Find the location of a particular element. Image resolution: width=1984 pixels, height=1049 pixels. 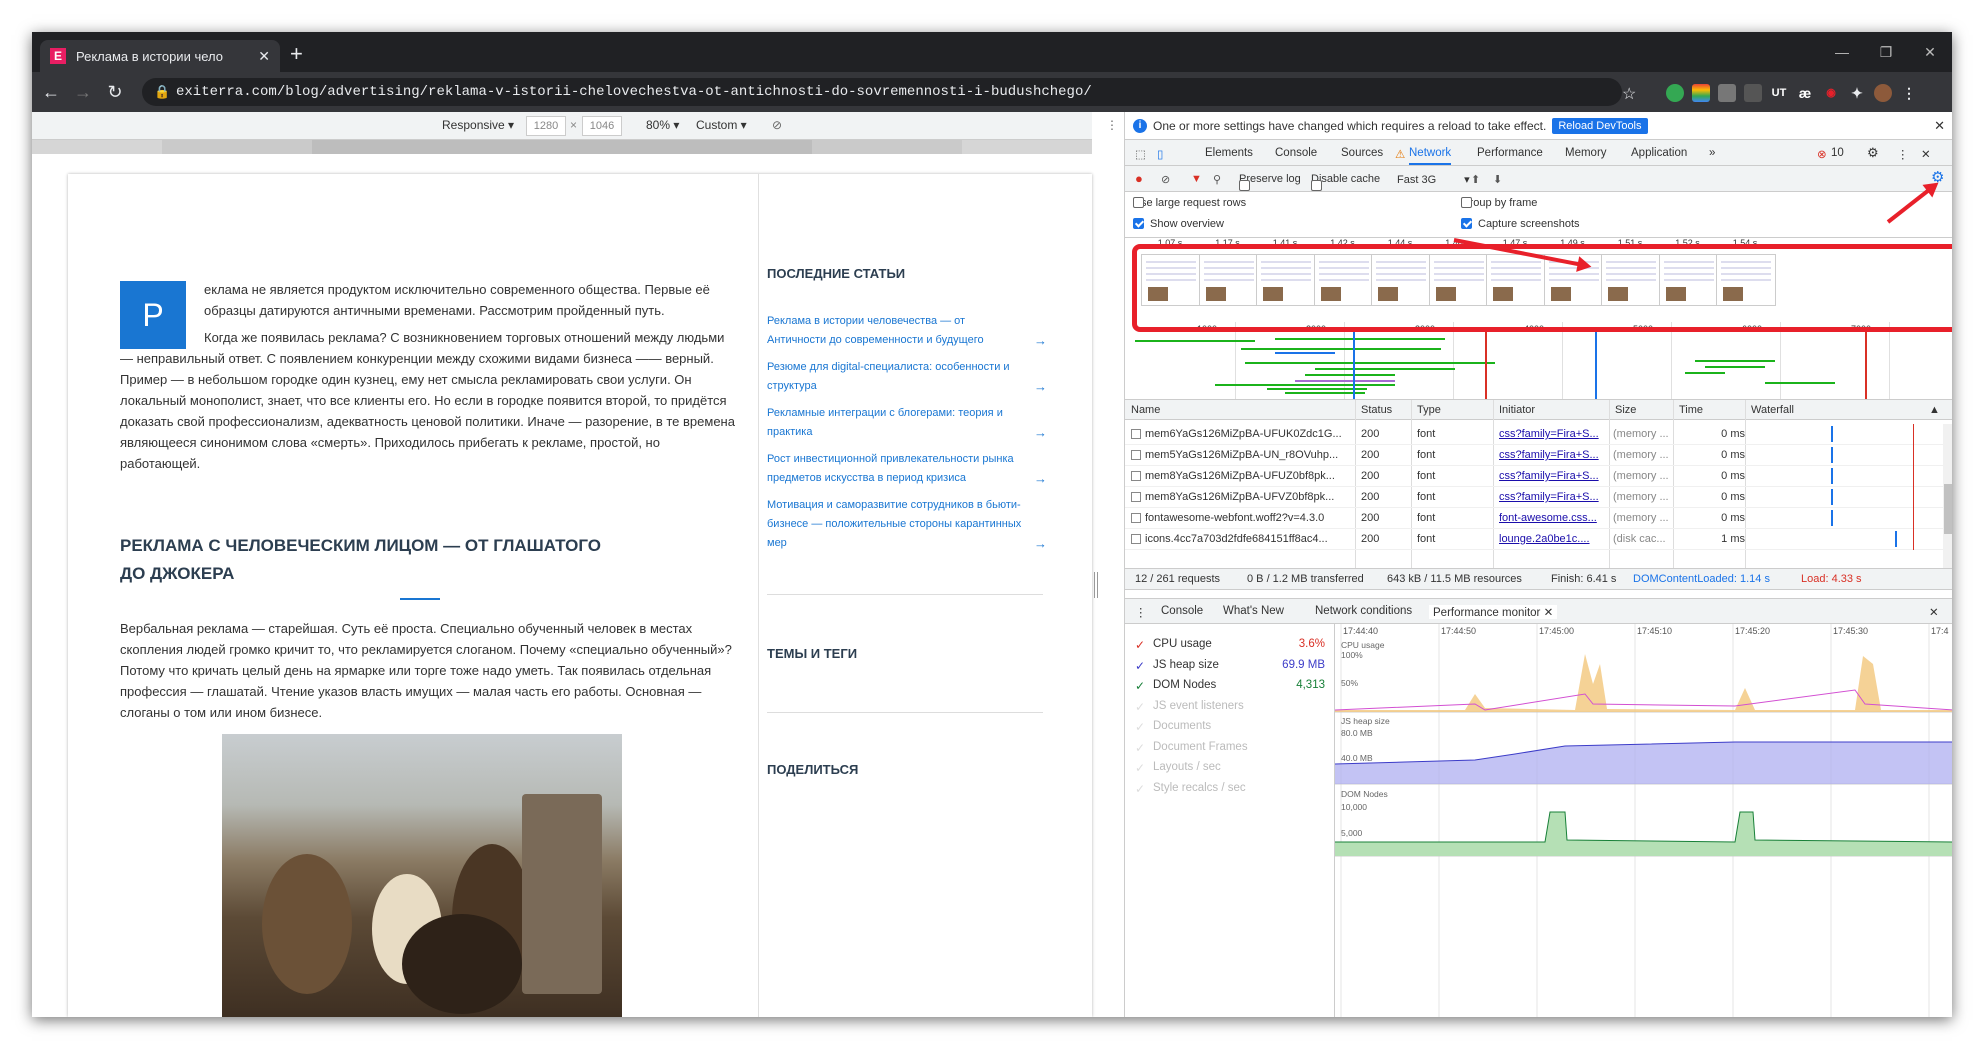

tab-memory: Memory is located at coordinates (1586, 153).